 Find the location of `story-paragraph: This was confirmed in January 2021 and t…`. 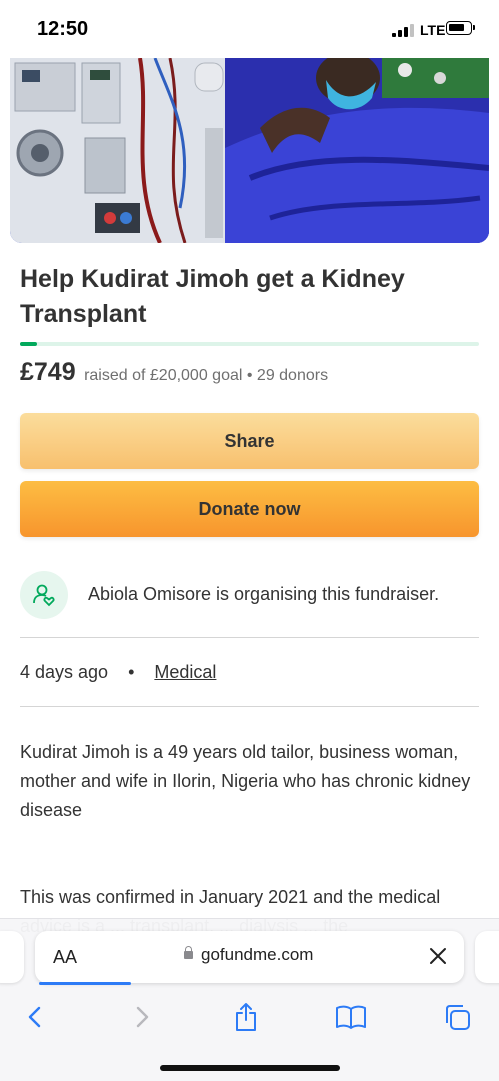

story-paragraph: This was confirmed in January 2021 and t… is located at coordinates (230, 897).